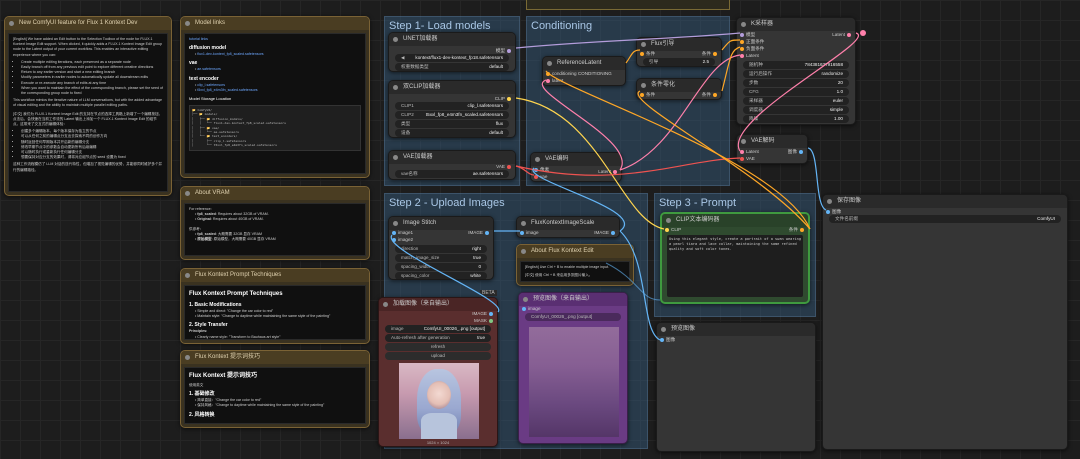 The width and height of the screenshot is (1080, 459). What do you see at coordinates (751, 34) in the screenshot?
I see `port-label: 模型` at bounding box center [751, 34].